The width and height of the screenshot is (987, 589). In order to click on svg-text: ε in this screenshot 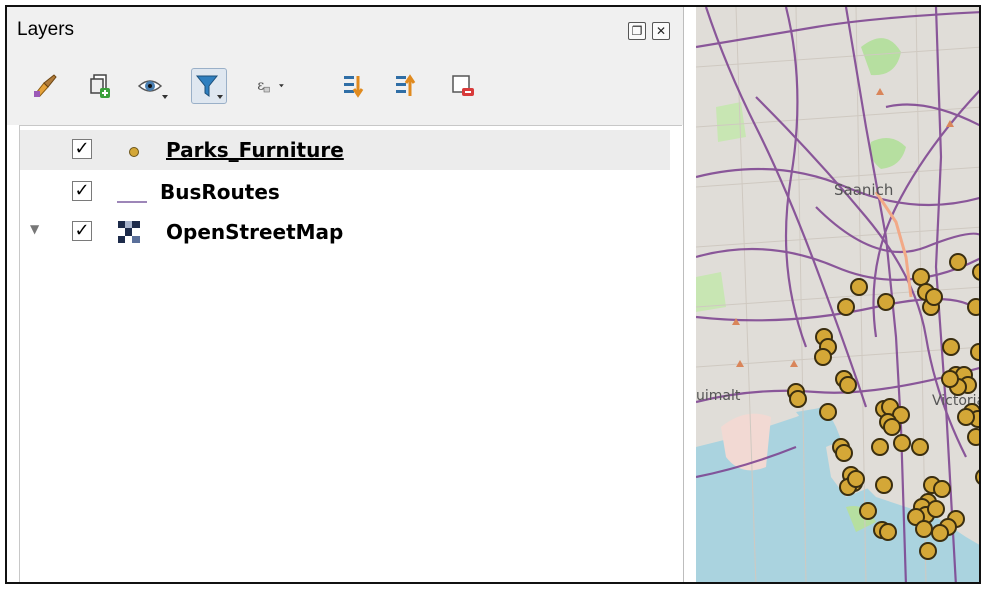, I will do `click(260, 86)`.